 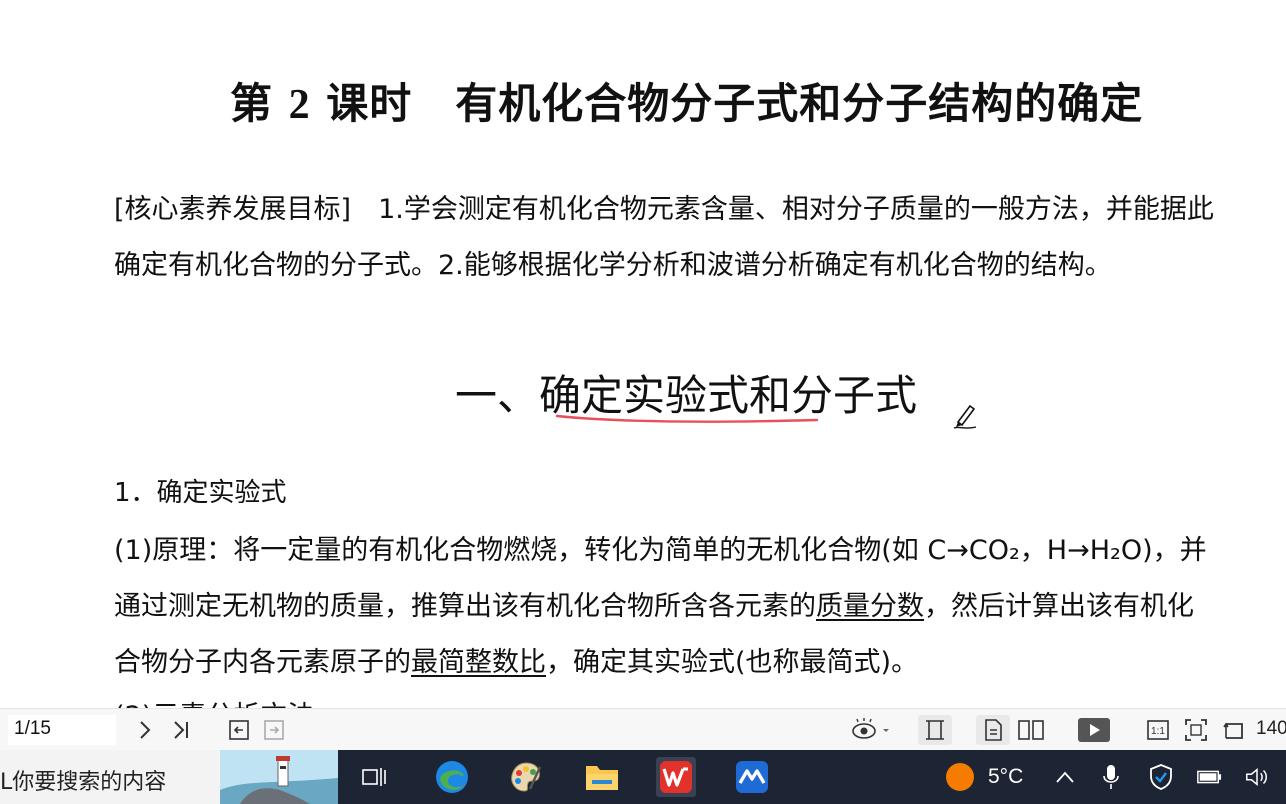 I want to click on microphone-icon, so click(x=1111, y=777).